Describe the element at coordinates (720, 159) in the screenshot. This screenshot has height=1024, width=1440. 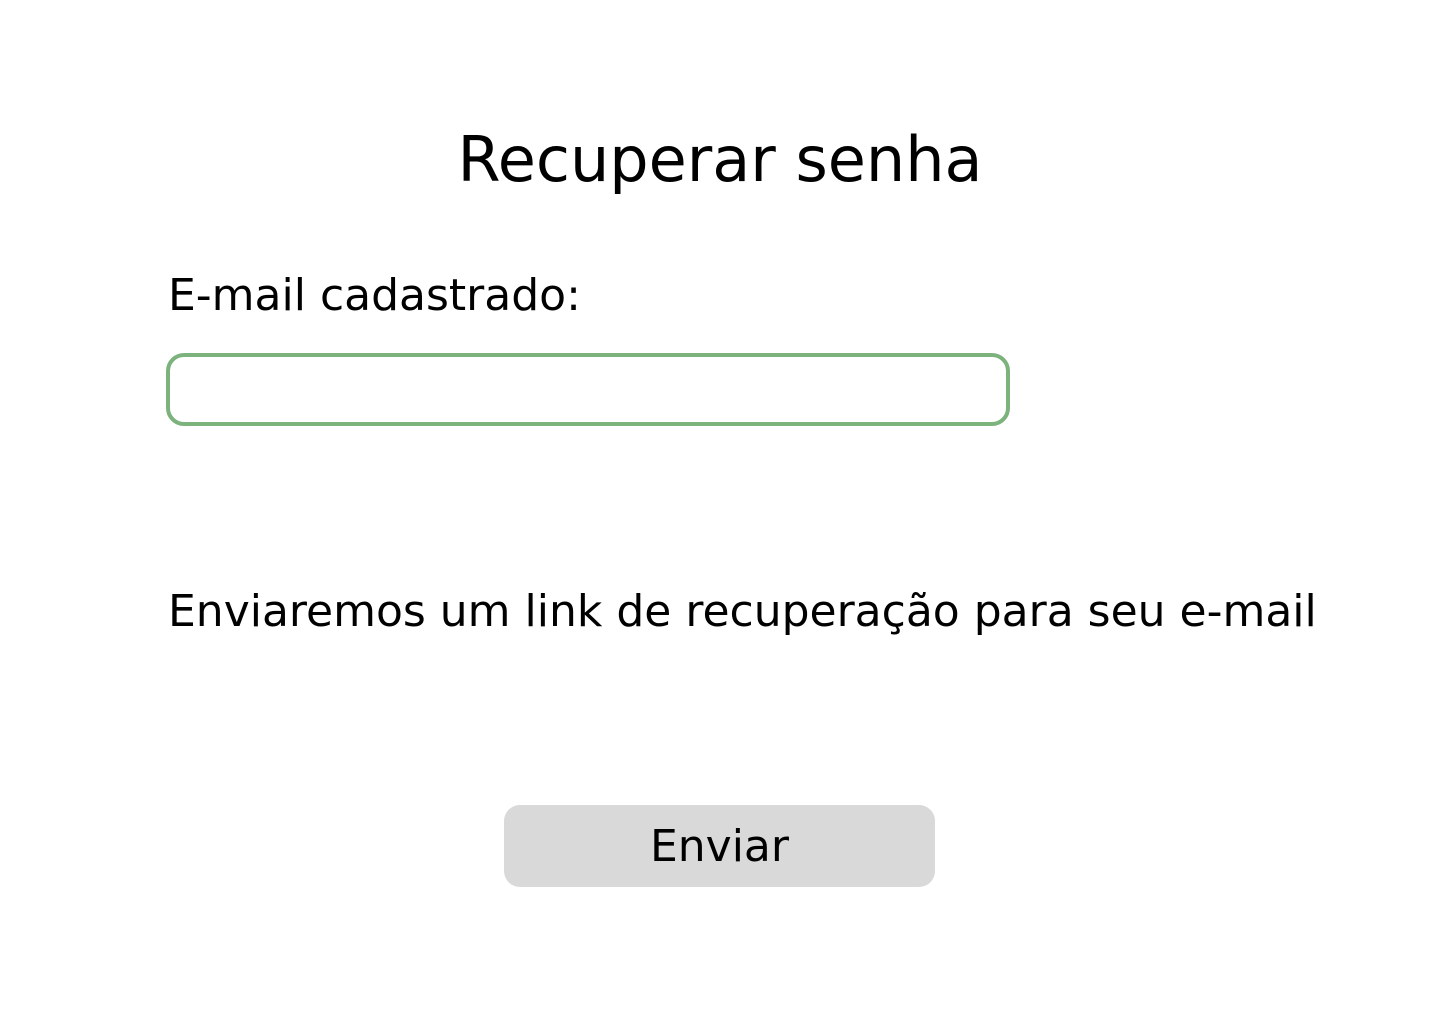
I see `page-title: Recuperar senha` at that location.